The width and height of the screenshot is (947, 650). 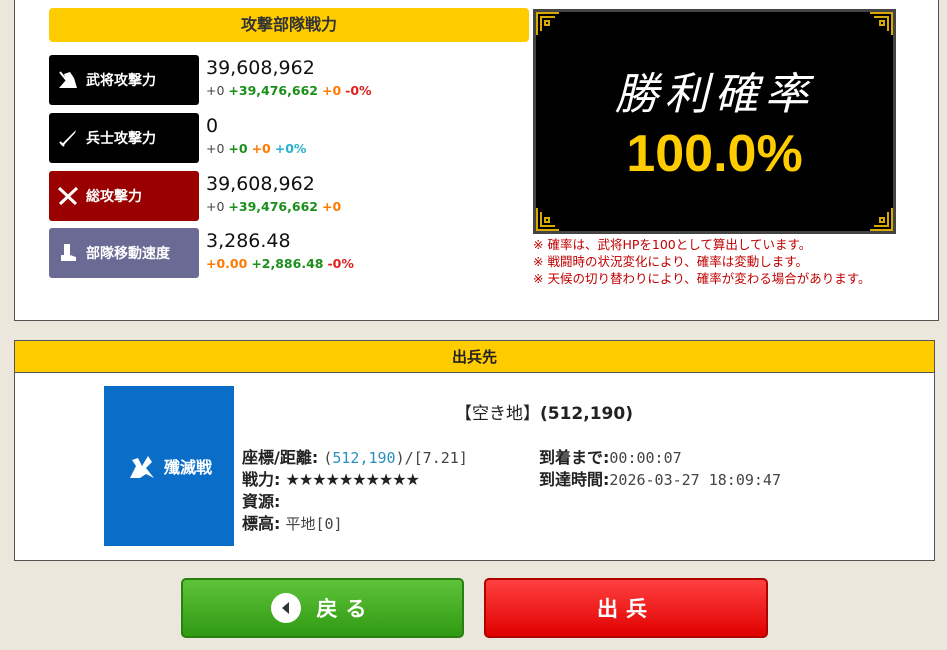 I want to click on destination-name: 【空き地】(512,190), so click(x=544, y=411).